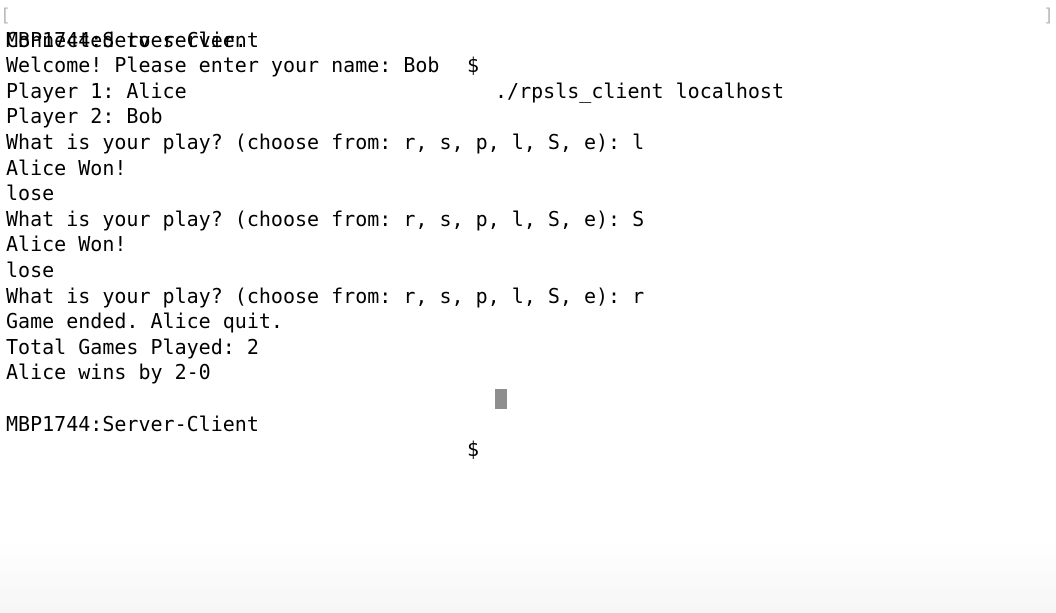  I want to click on prompt-command: ./rpsls_client localhost, so click(639, 90).